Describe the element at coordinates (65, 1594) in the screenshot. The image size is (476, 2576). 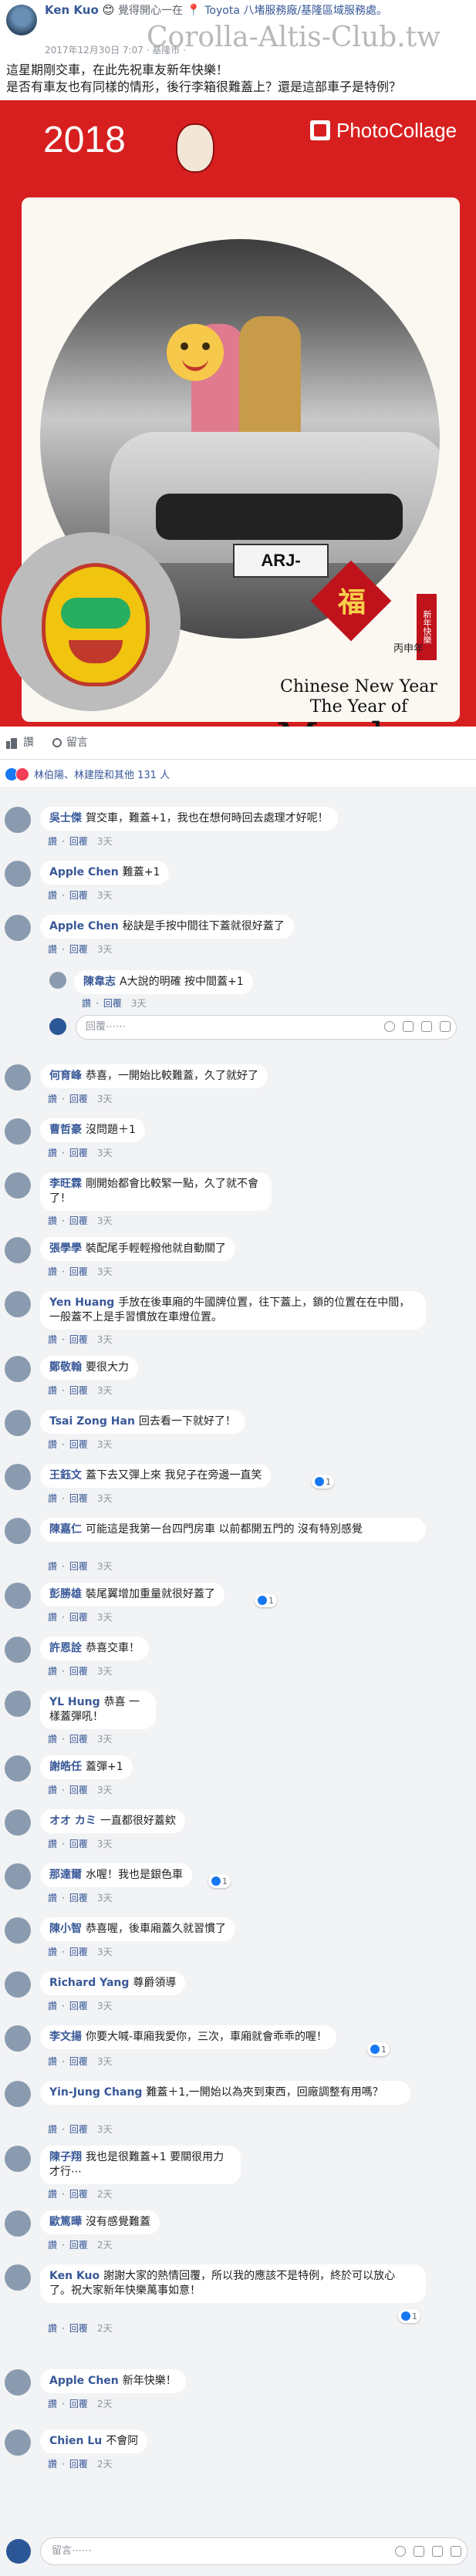
I see `commenter-name: 彭勝雄` at that location.